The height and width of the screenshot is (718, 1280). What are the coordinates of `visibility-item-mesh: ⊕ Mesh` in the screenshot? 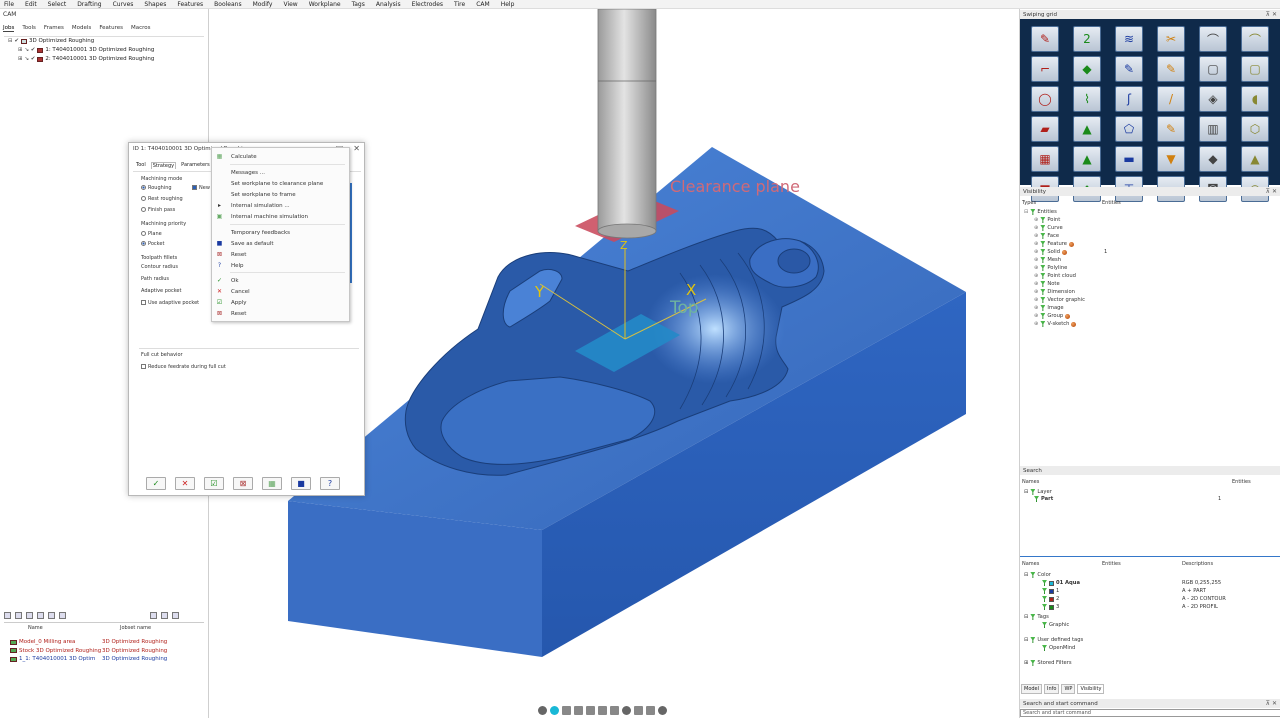 It's located at (1047, 260).